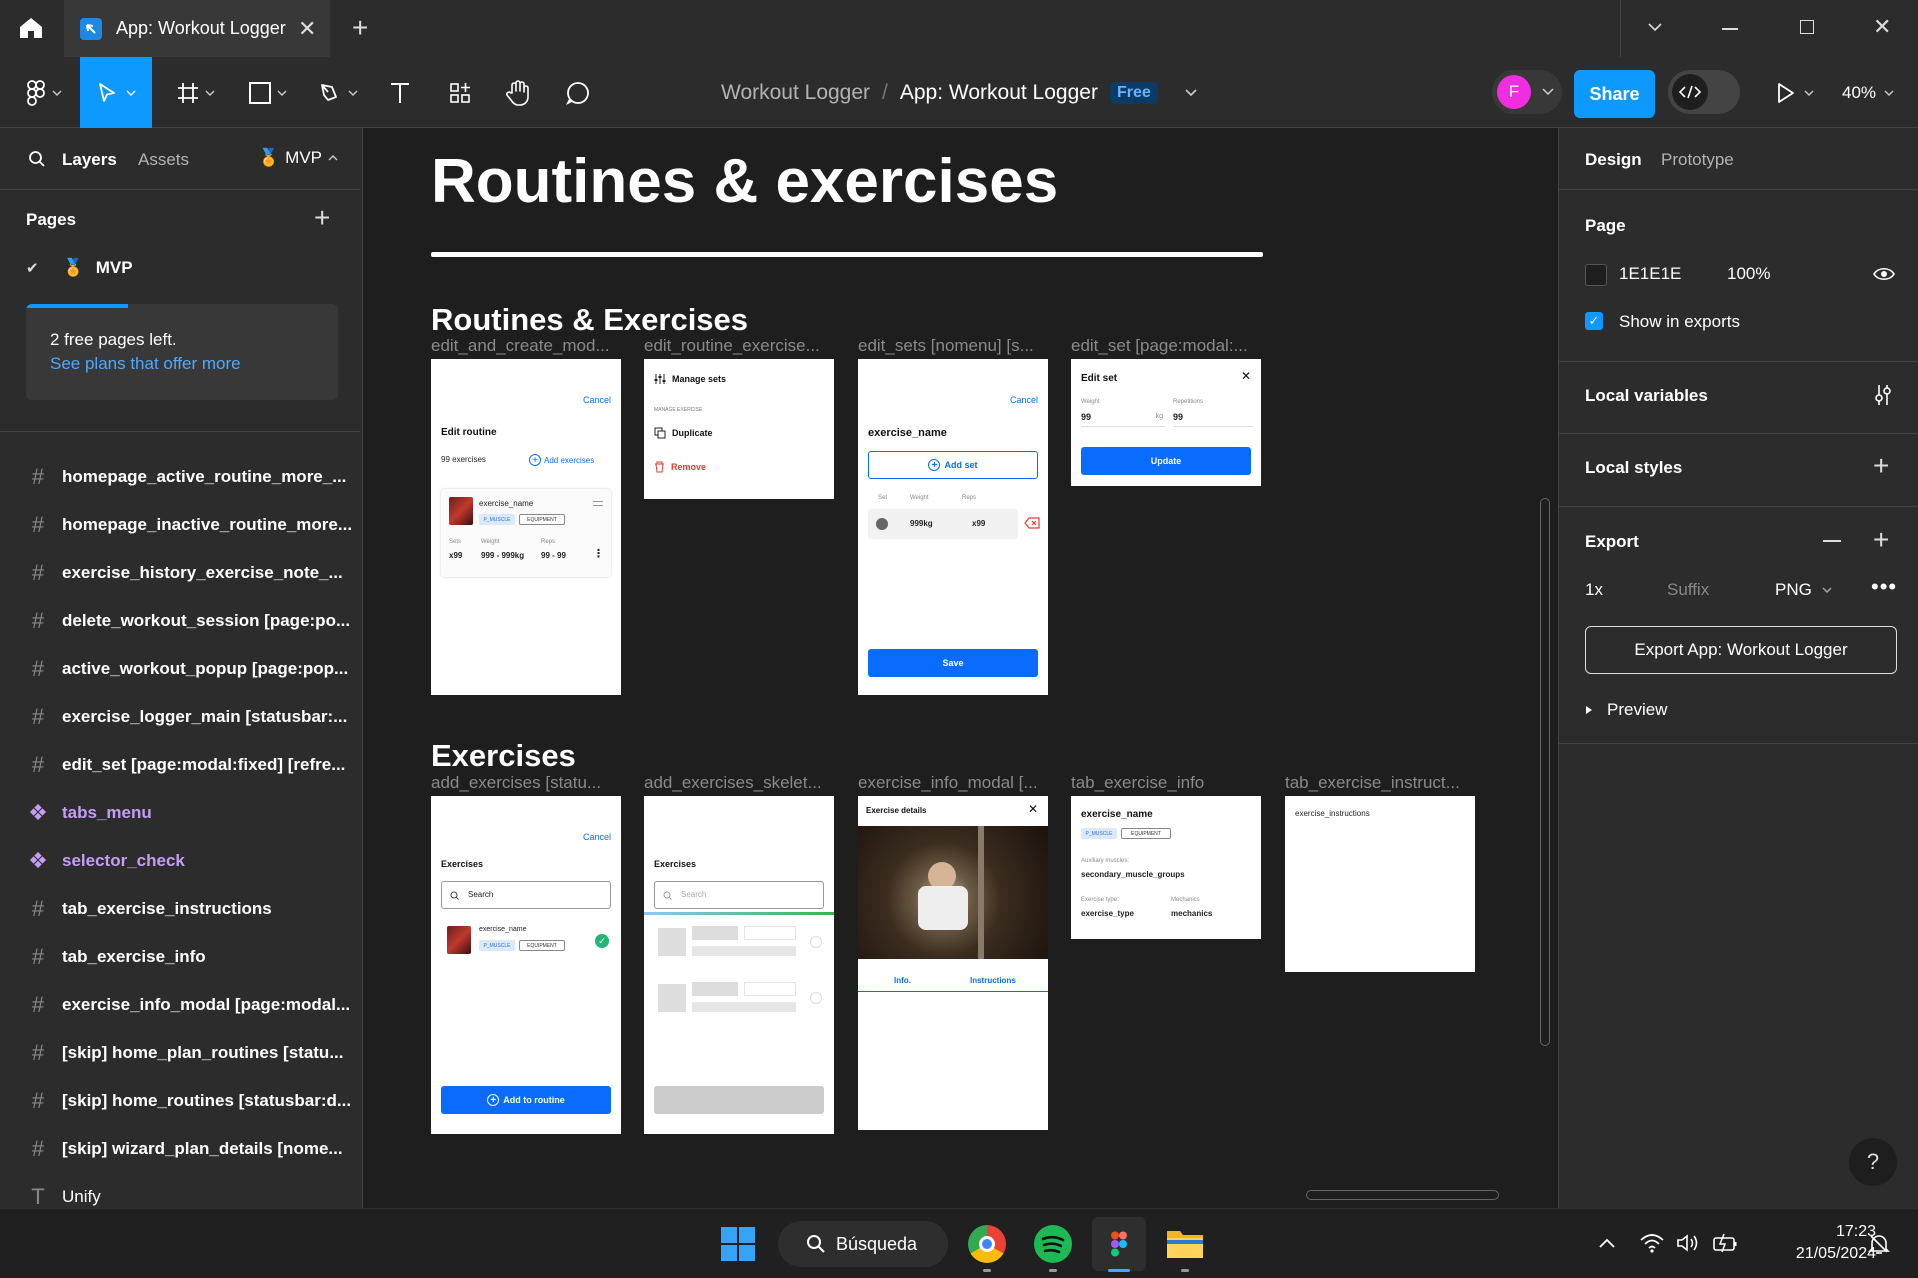  Describe the element at coordinates (338, 92) in the screenshot. I see `pen-tool-button` at that location.